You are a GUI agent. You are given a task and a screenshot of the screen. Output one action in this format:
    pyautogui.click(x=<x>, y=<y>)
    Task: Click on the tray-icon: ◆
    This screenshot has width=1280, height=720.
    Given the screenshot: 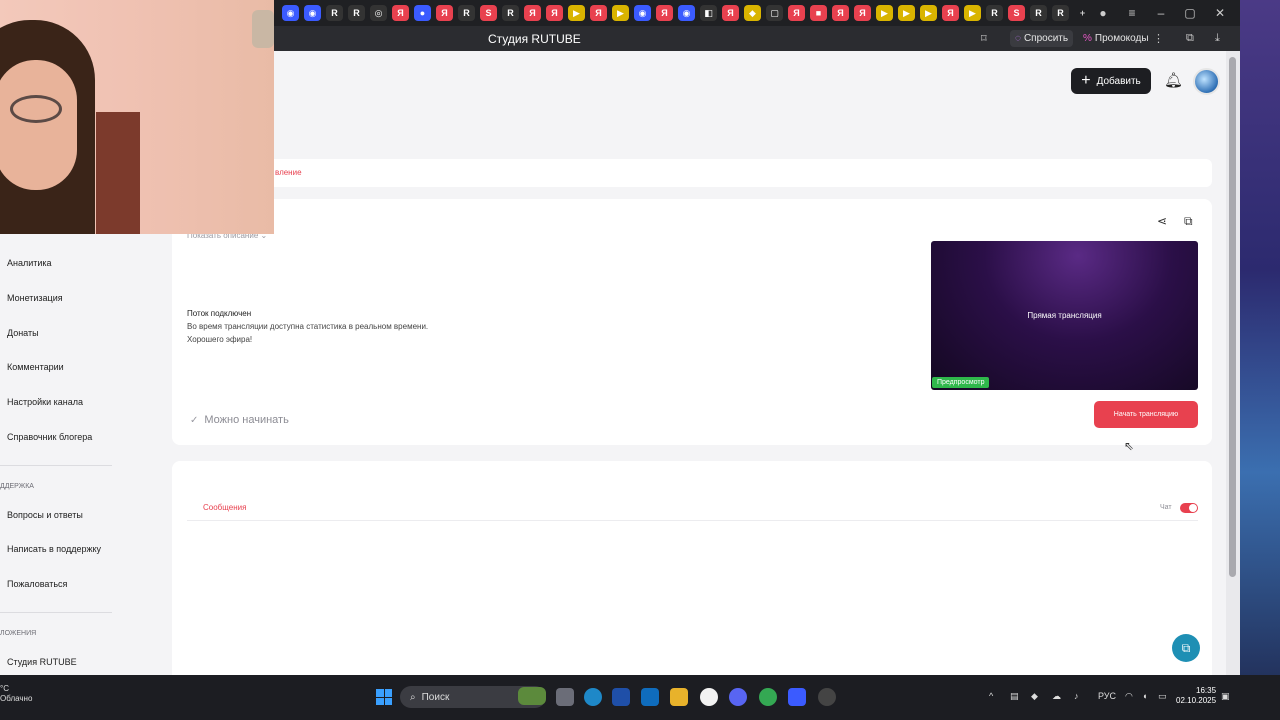 What is the action you would take?
    pyautogui.click(x=1034, y=696)
    